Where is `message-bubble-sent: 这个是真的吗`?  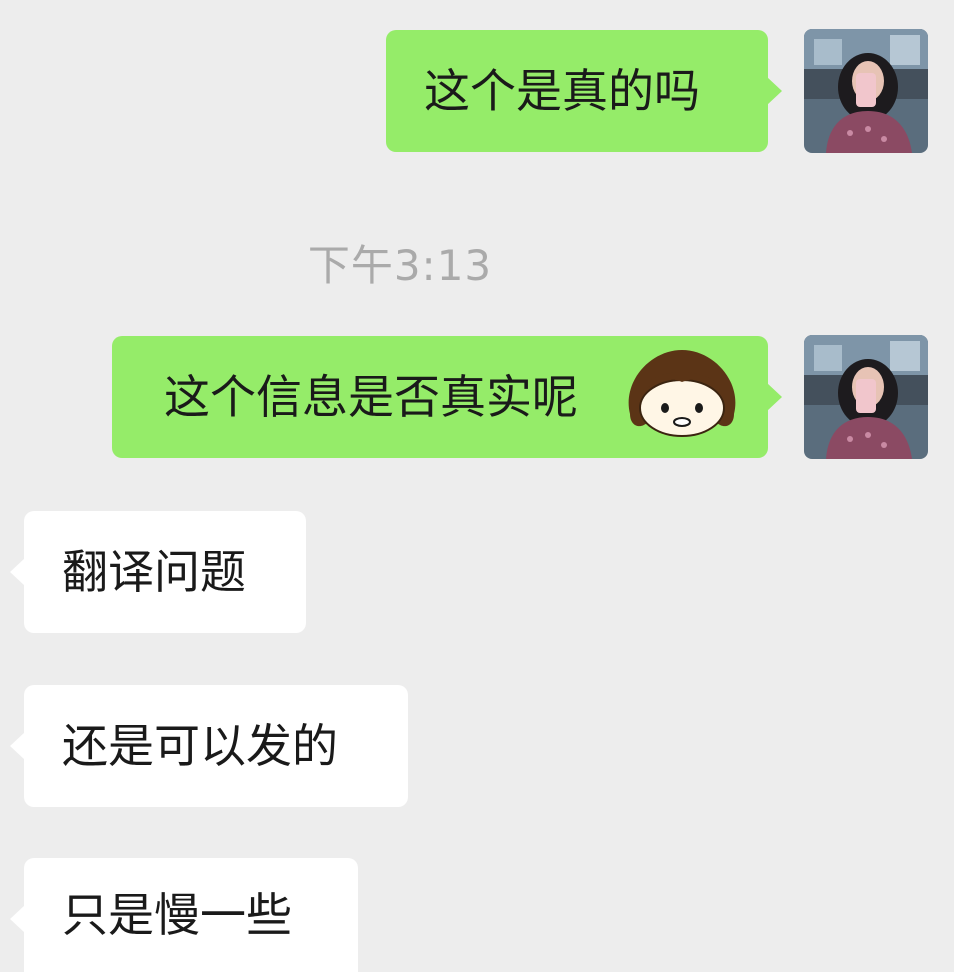 message-bubble-sent: 这个是真的吗 is located at coordinates (584, 91).